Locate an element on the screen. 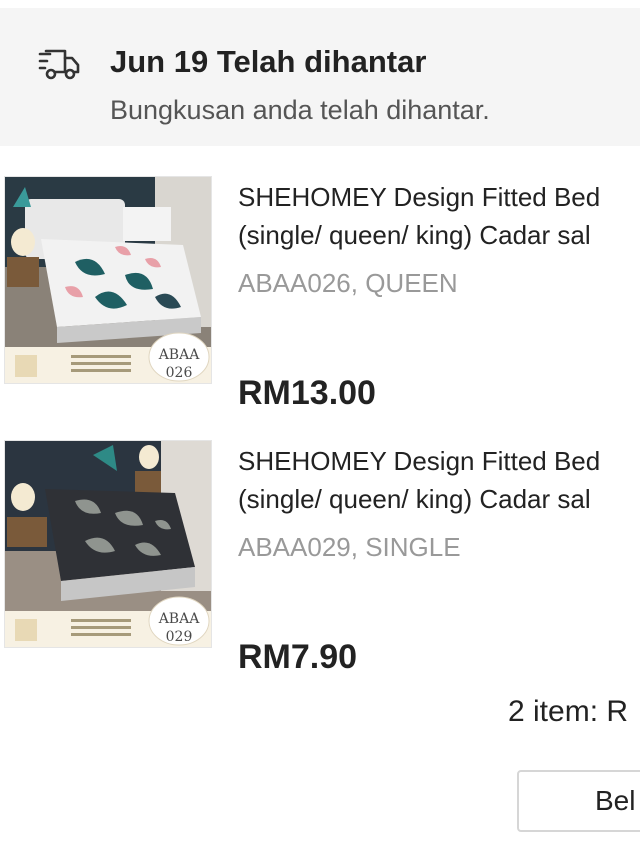 This screenshot has width=640, height=853. product-variant: ABAA026, QUEEN is located at coordinates (348, 283).